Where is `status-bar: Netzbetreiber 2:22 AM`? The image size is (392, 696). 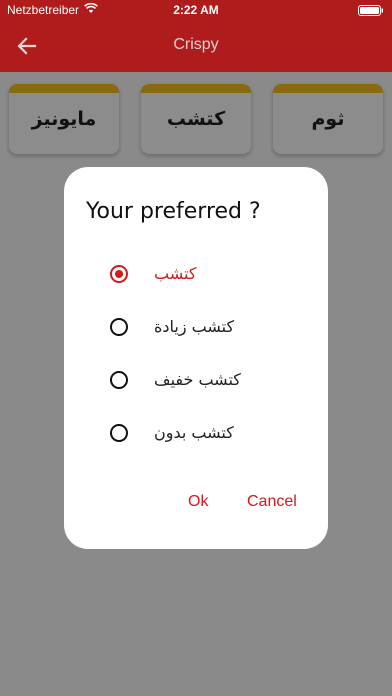 status-bar: Netzbetreiber 2:22 AM is located at coordinates (196, 10).